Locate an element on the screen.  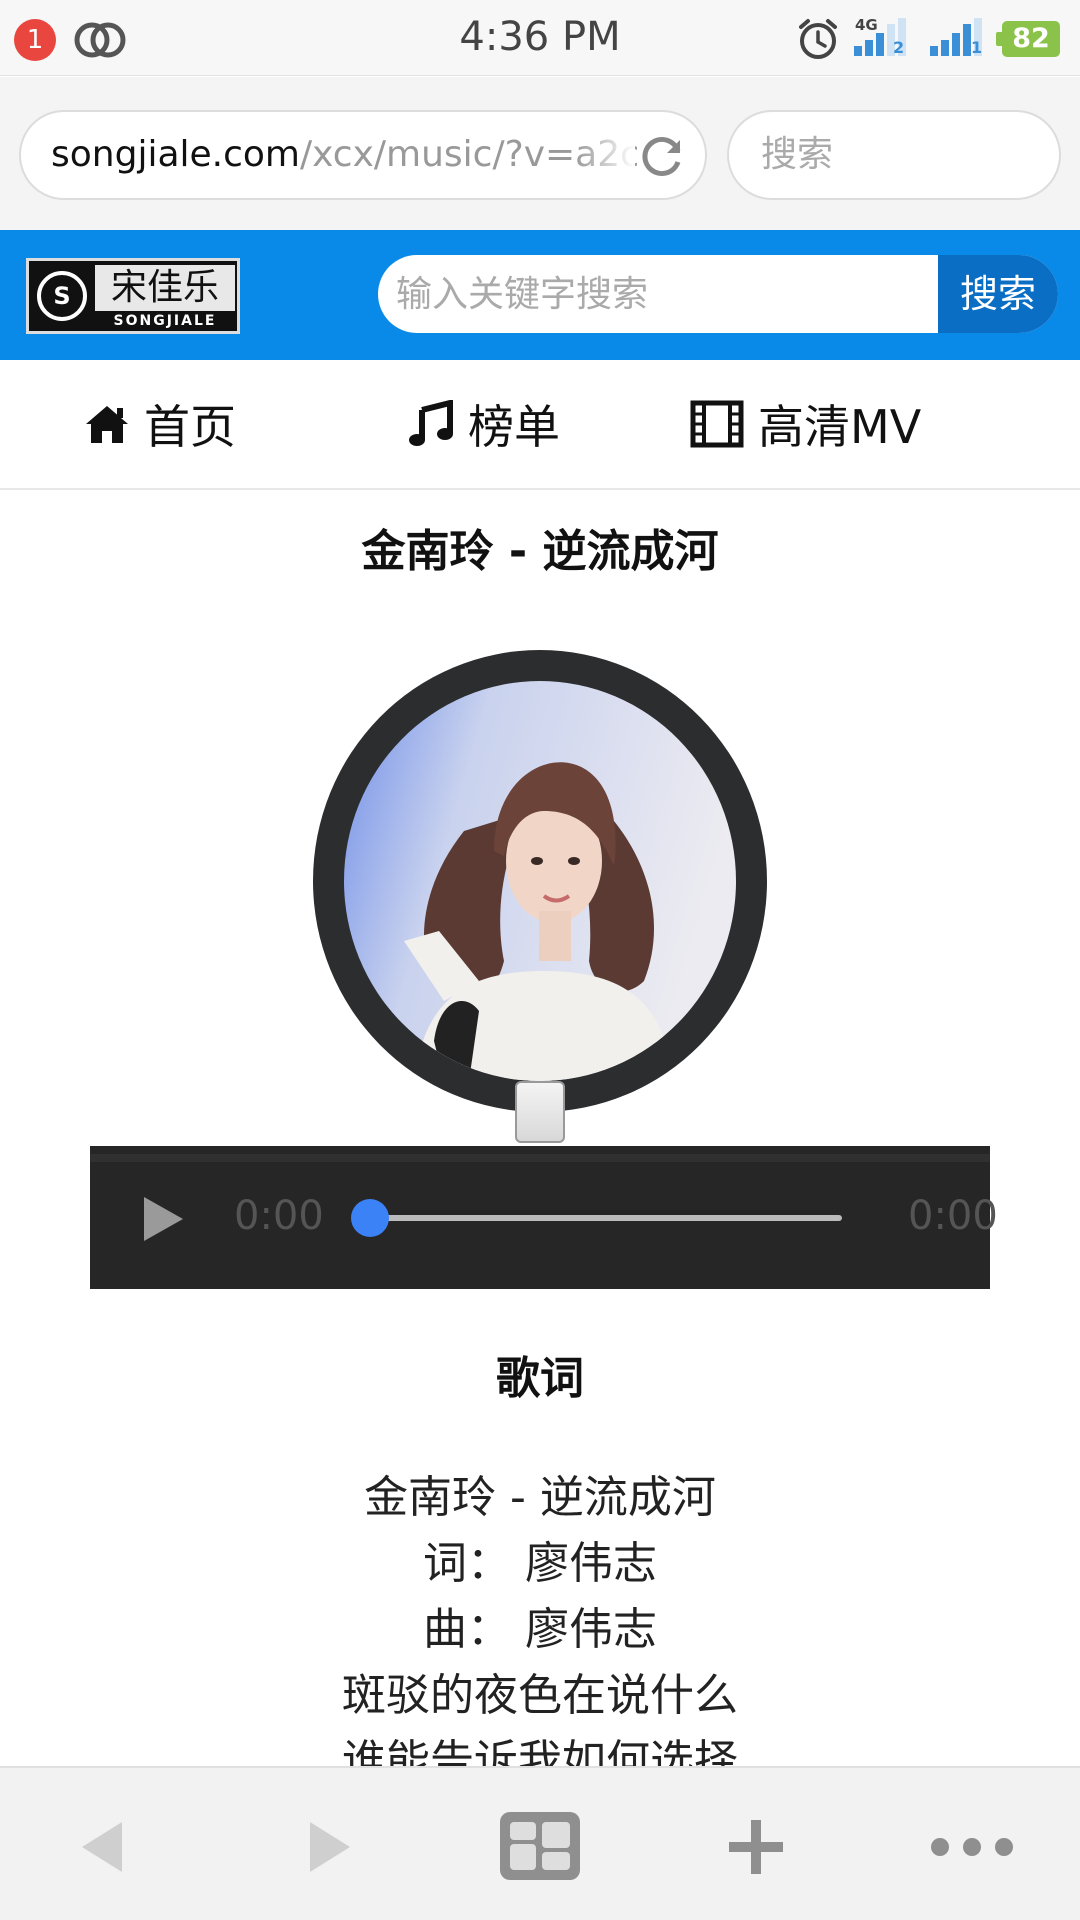
tabs-icon is located at coordinates (540, 1846).